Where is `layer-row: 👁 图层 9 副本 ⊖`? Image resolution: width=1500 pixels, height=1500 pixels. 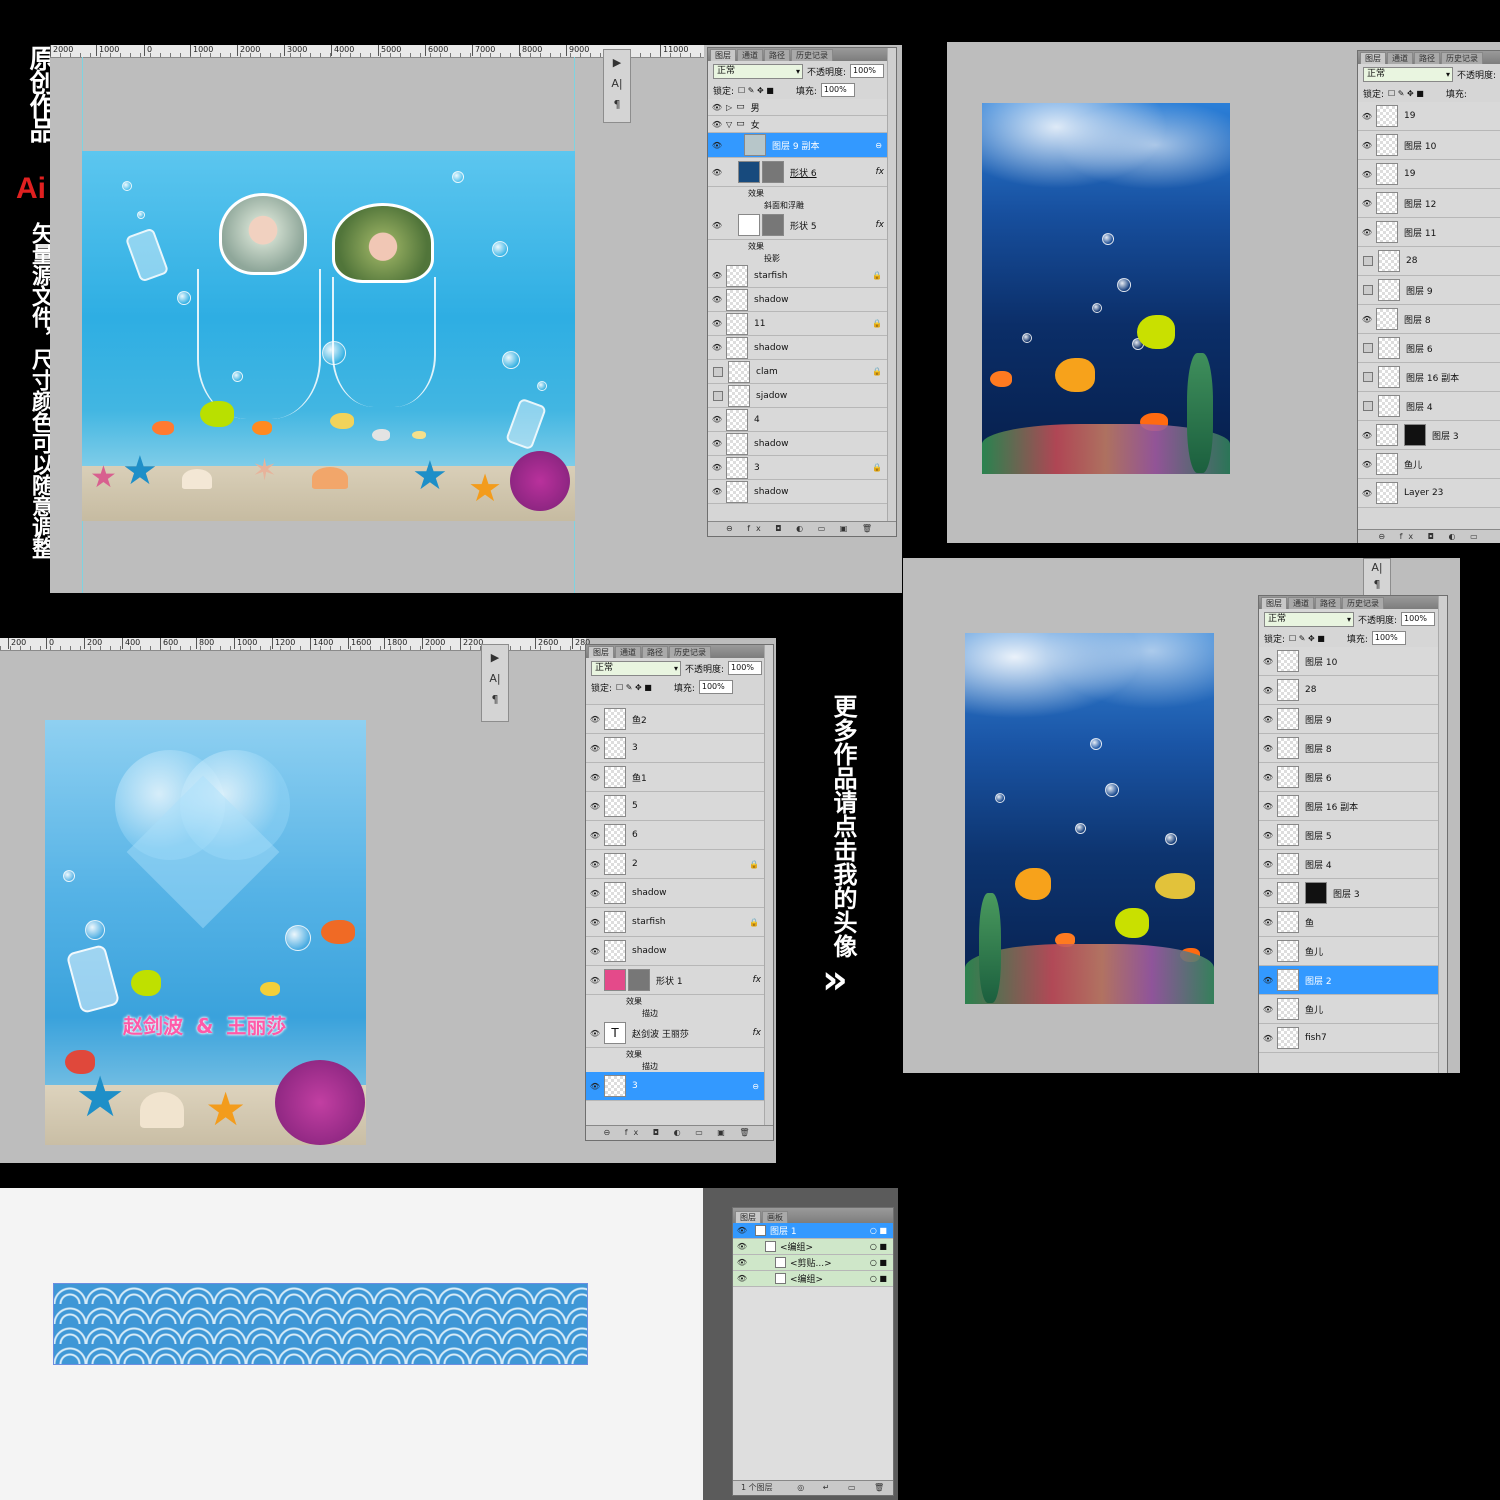
layer-row: 👁 图层 9 副本 ⊖ is located at coordinates (802, 145).